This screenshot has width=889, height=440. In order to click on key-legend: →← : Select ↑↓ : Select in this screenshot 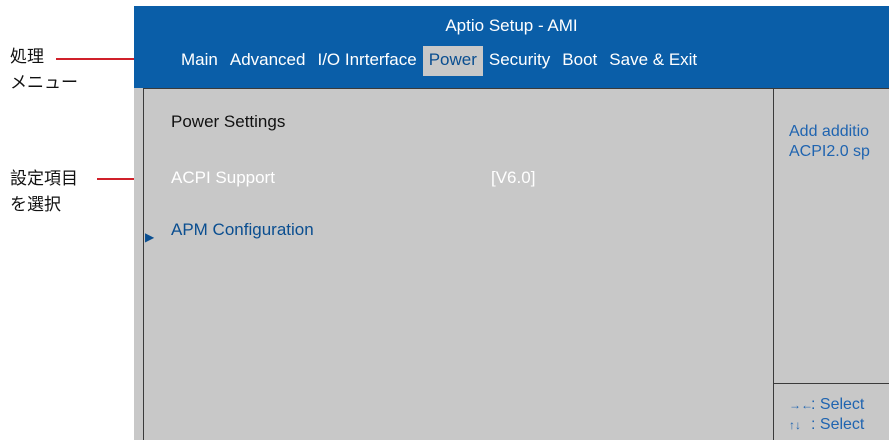, I will do `click(826, 415)`.